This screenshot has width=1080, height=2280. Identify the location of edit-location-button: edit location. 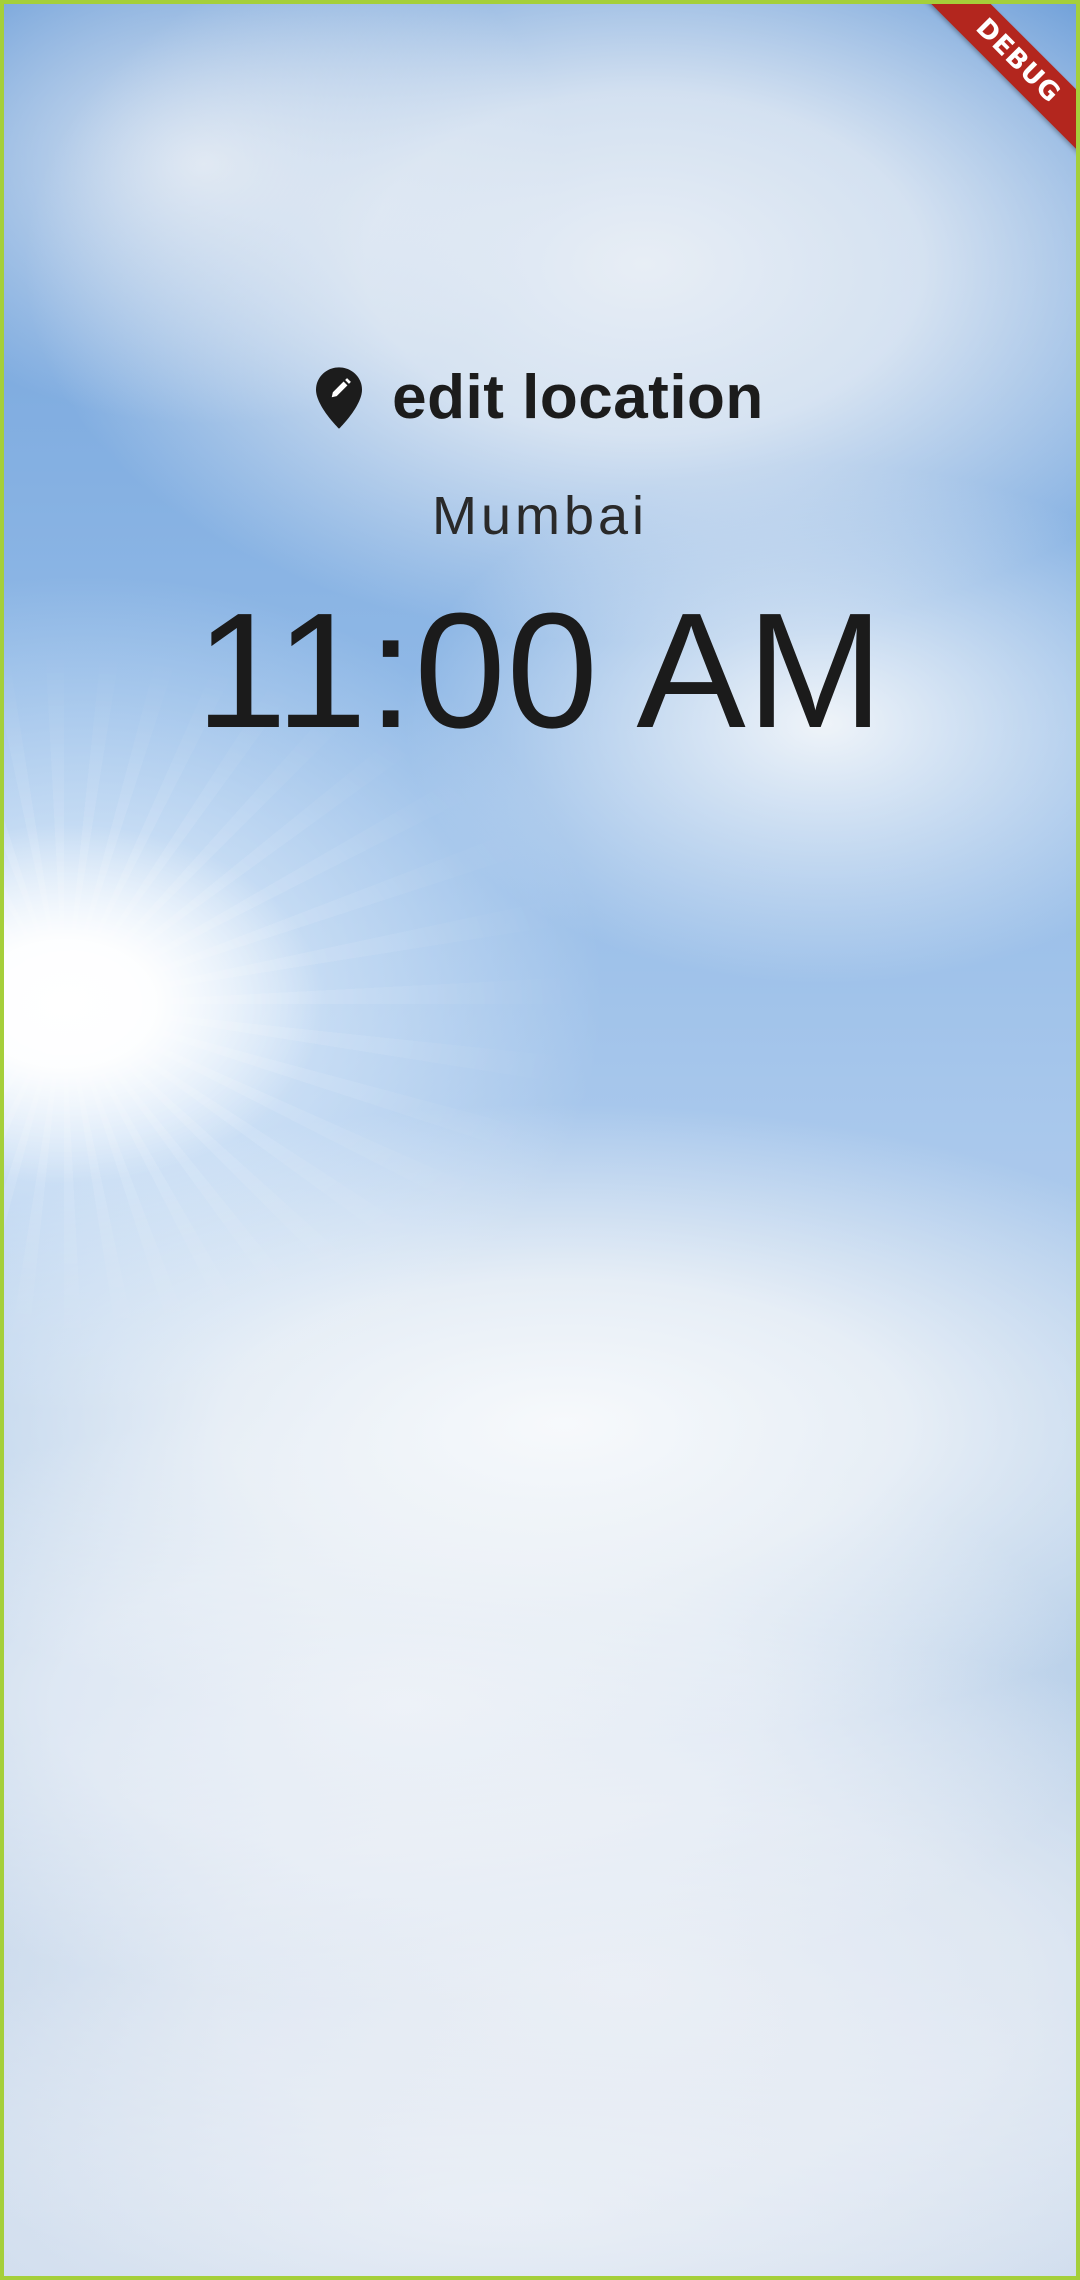
(540, 397).